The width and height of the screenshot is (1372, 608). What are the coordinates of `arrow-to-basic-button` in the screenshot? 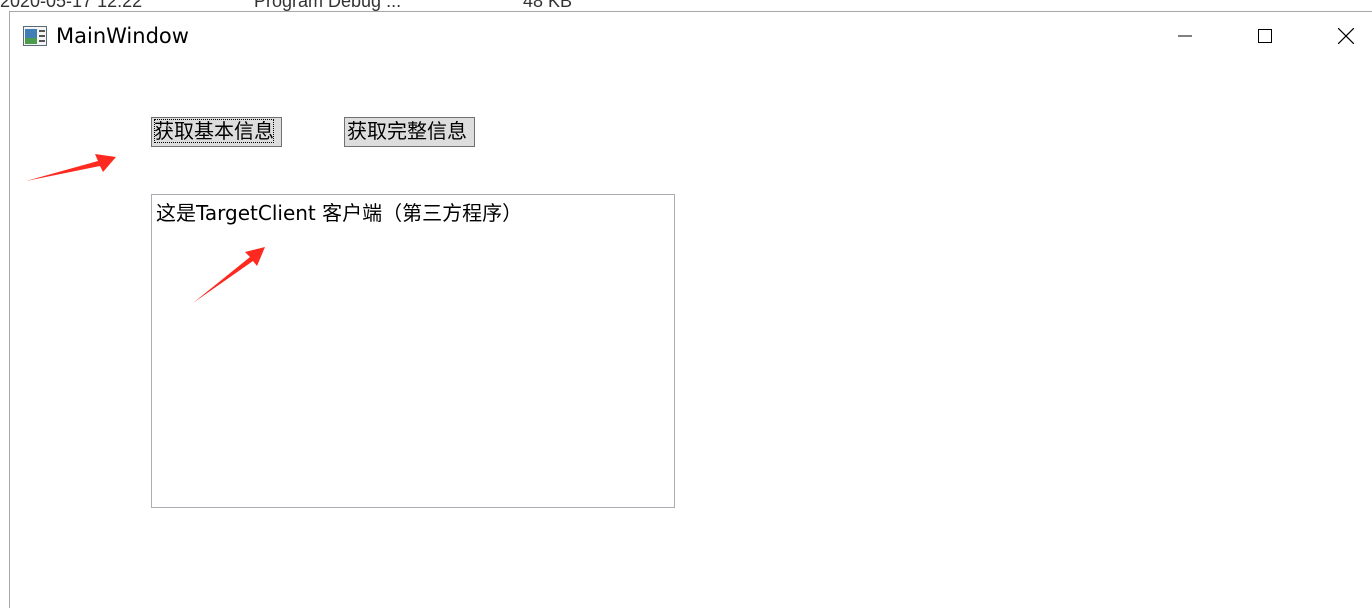 It's located at (71, 167).